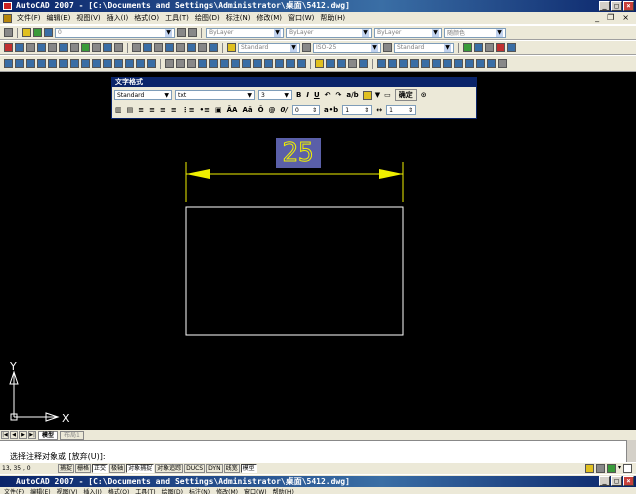 The width and height of the screenshot is (636, 494). What do you see at coordinates (363, 63) in the screenshot?
I see `ucs-origin-icon` at bounding box center [363, 63].